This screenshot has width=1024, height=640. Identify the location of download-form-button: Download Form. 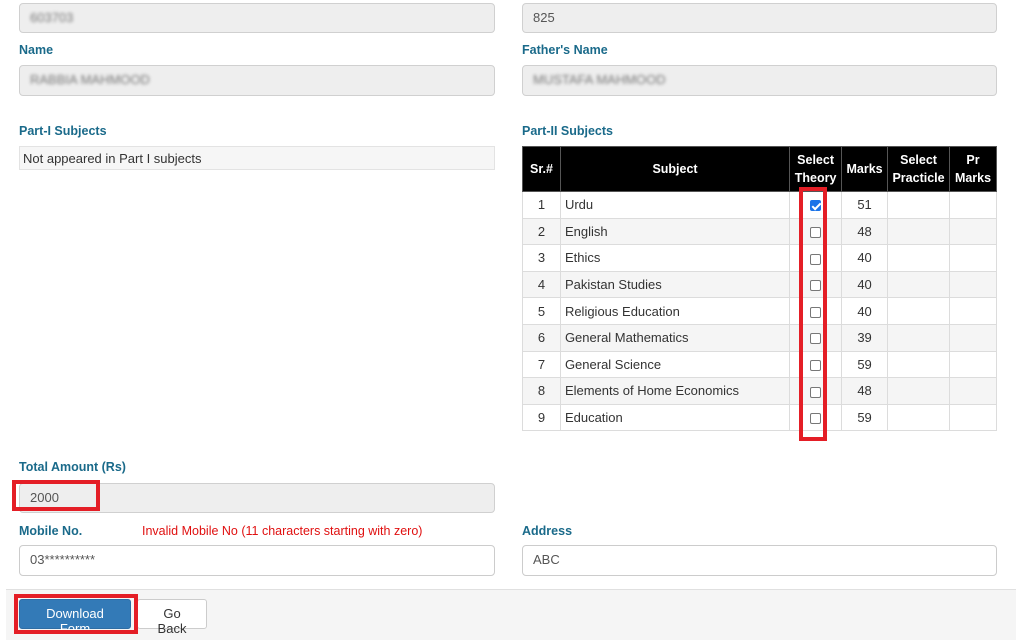
(75, 617).